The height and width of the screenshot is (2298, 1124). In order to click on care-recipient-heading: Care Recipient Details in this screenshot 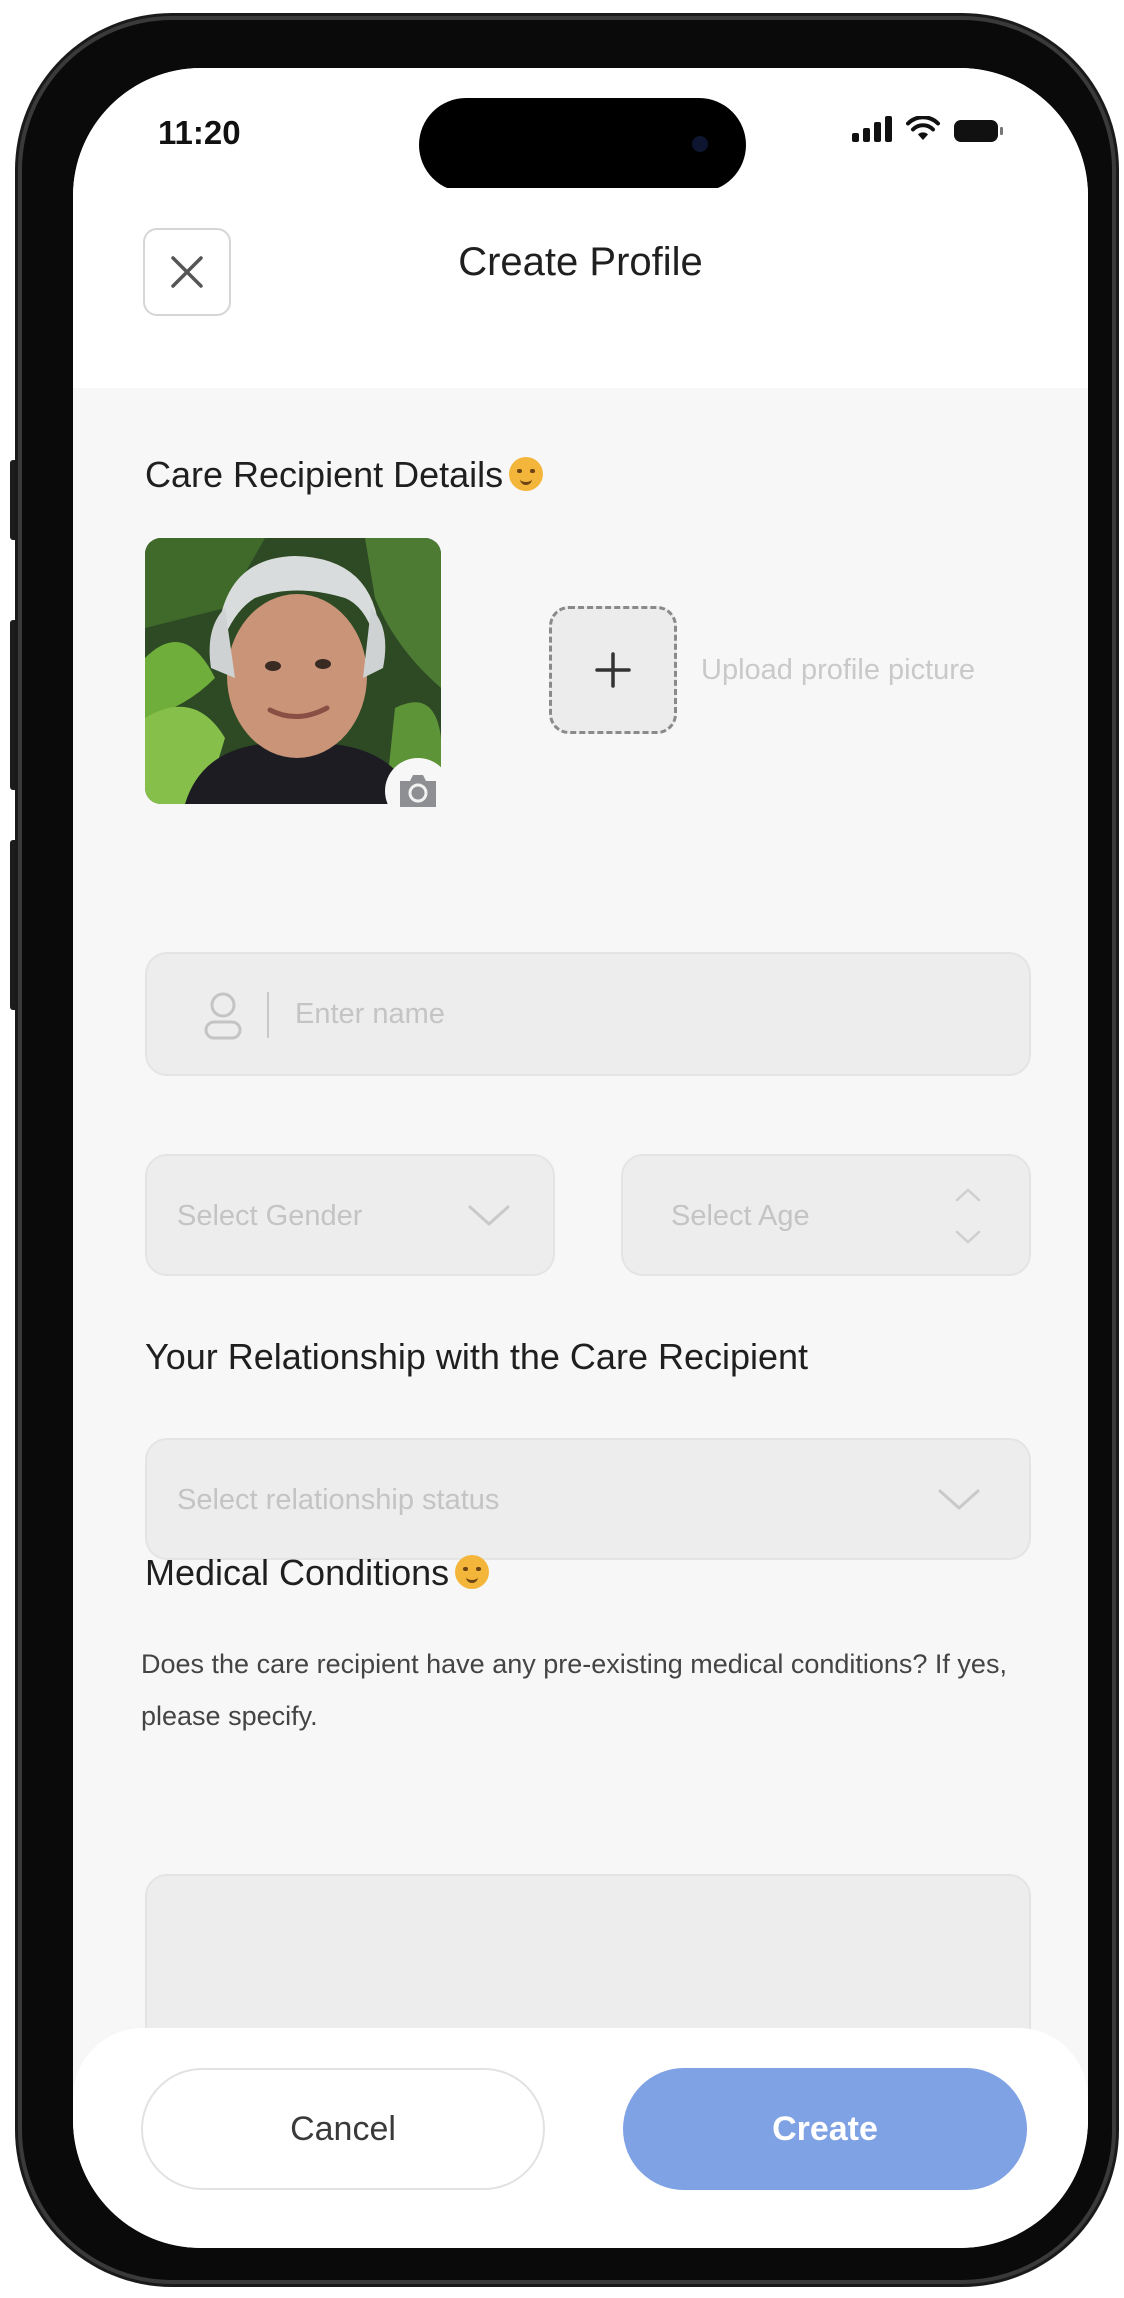, I will do `click(344, 475)`.